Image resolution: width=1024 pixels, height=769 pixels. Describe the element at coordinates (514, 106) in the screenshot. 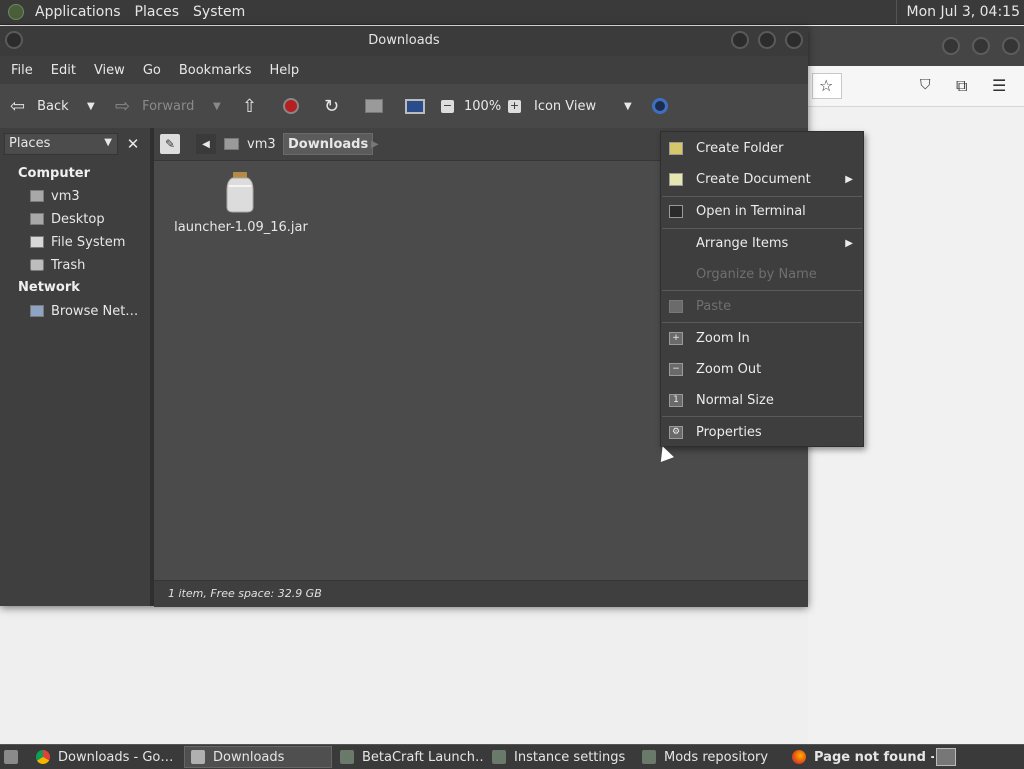

I see `zoom-in-button: +` at that location.